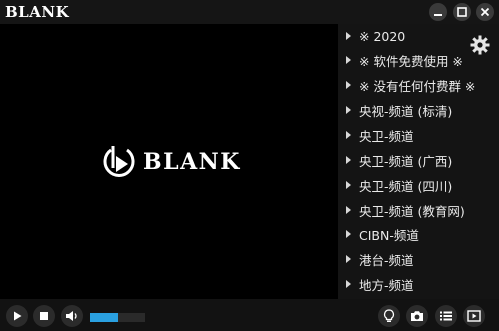 The width and height of the screenshot is (499, 331). Describe the element at coordinates (119, 161) in the screenshot. I see `blank-logo-icon` at that location.